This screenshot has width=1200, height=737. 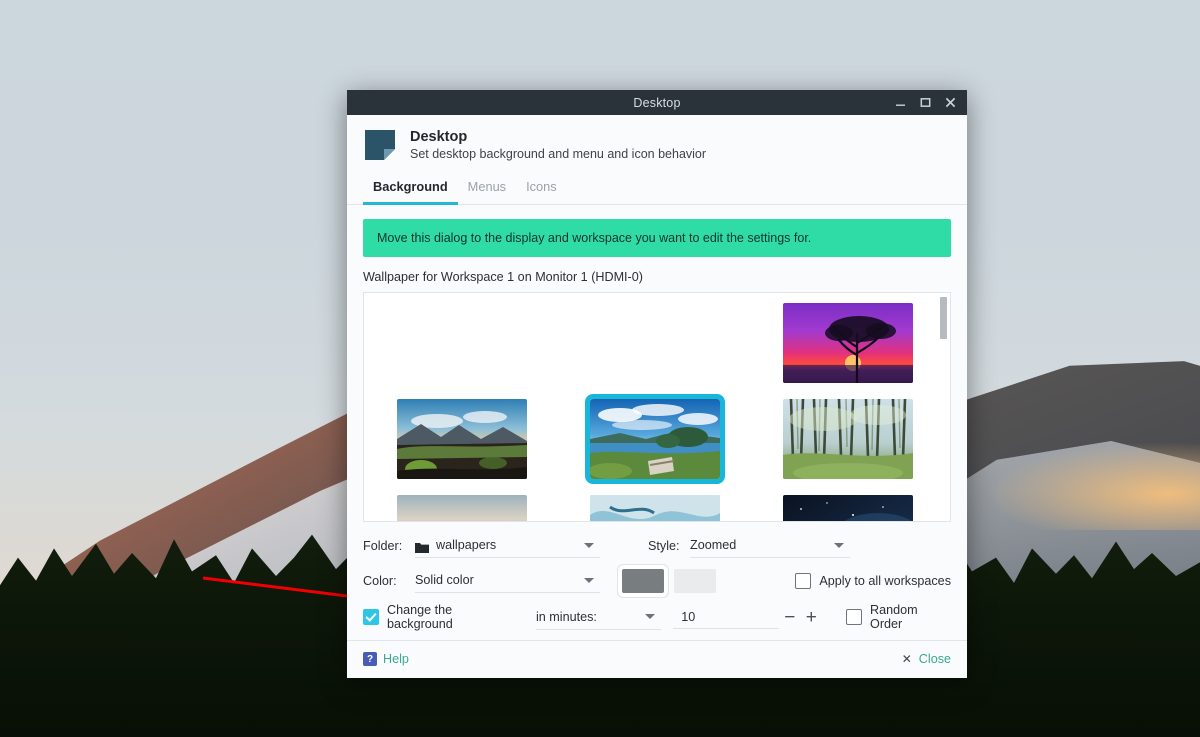 I want to click on tab-background: Background, so click(x=410, y=189).